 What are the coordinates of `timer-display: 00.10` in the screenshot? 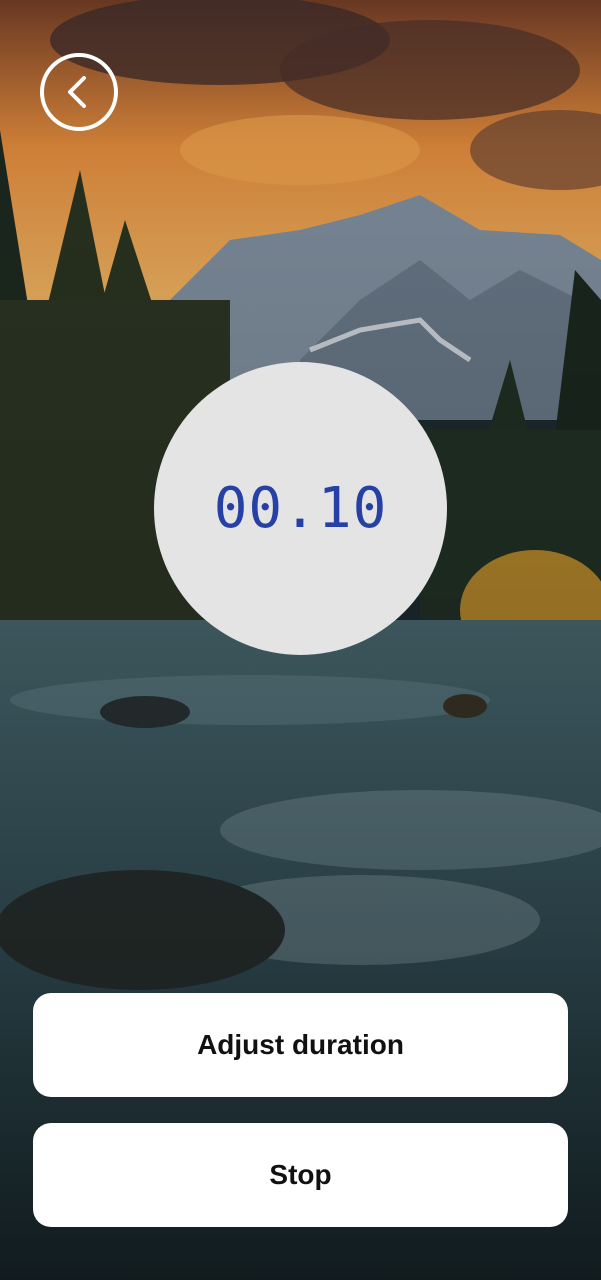 It's located at (300, 508).